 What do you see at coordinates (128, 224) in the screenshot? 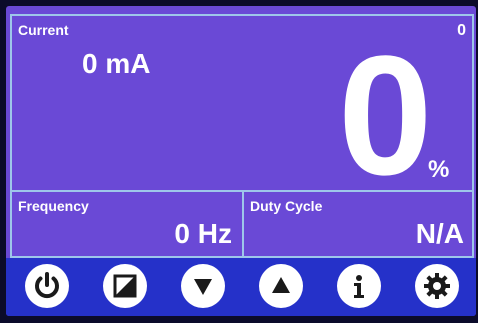
I see `frequency-cell: Frequency 0 Hz` at bounding box center [128, 224].